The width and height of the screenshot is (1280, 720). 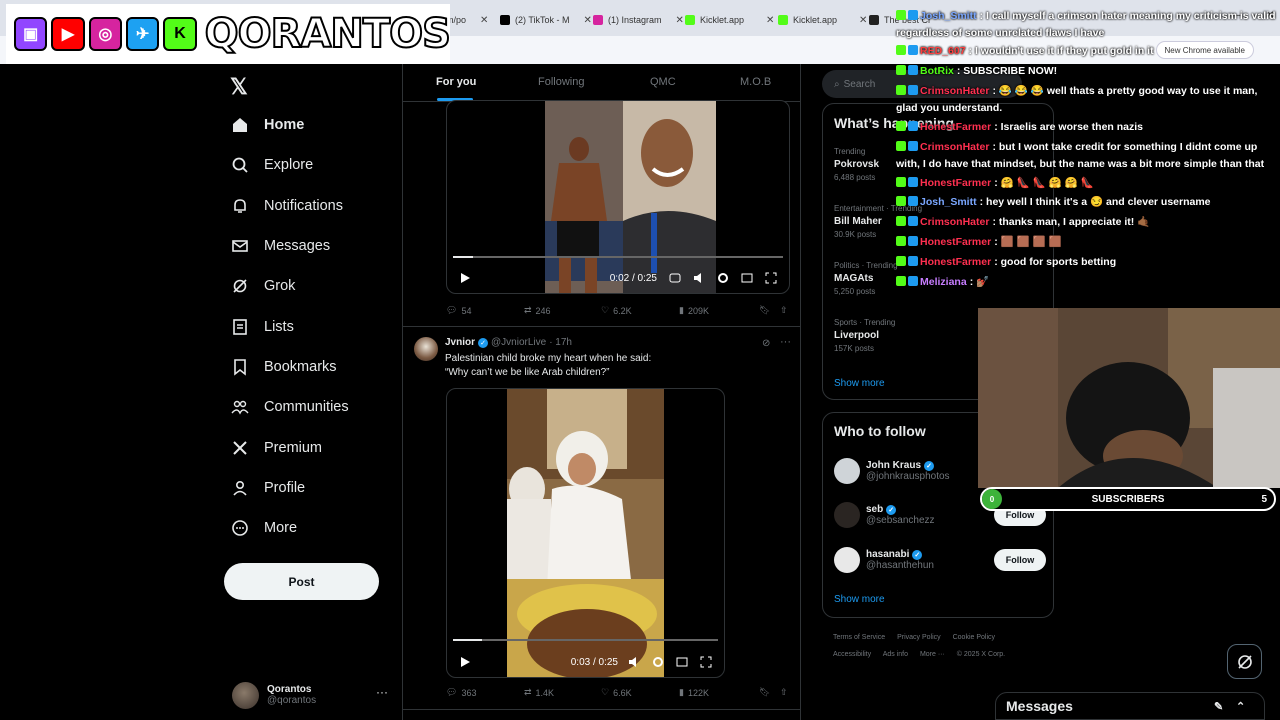 What do you see at coordinates (310, 125) in the screenshot?
I see `sidebar-item-home: Home` at bounding box center [310, 125].